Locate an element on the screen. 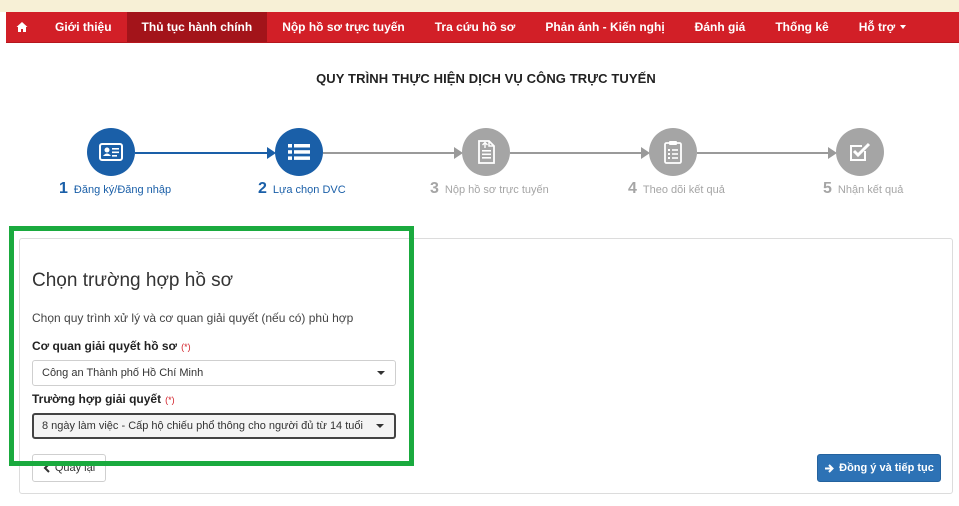 This screenshot has height=506, width=959. step-2-number: 2 is located at coordinates (262, 188).